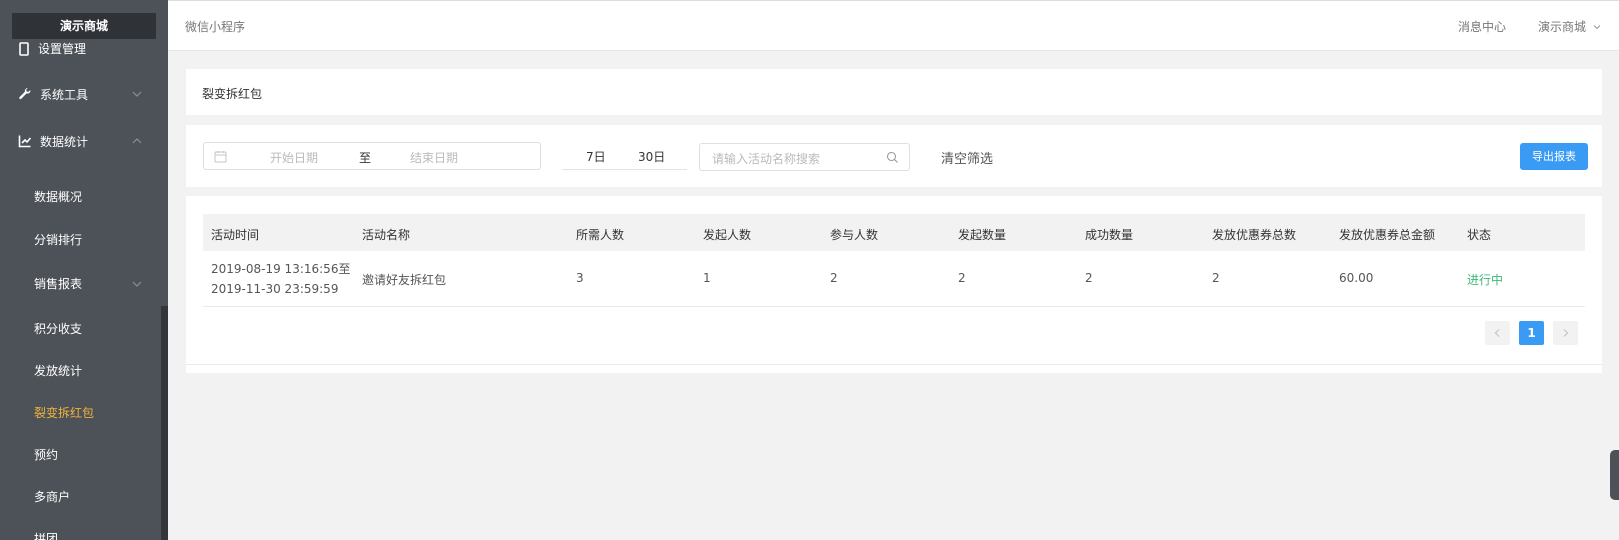 Image resolution: width=1619 pixels, height=540 pixels. I want to click on search-icon, so click(892, 157).